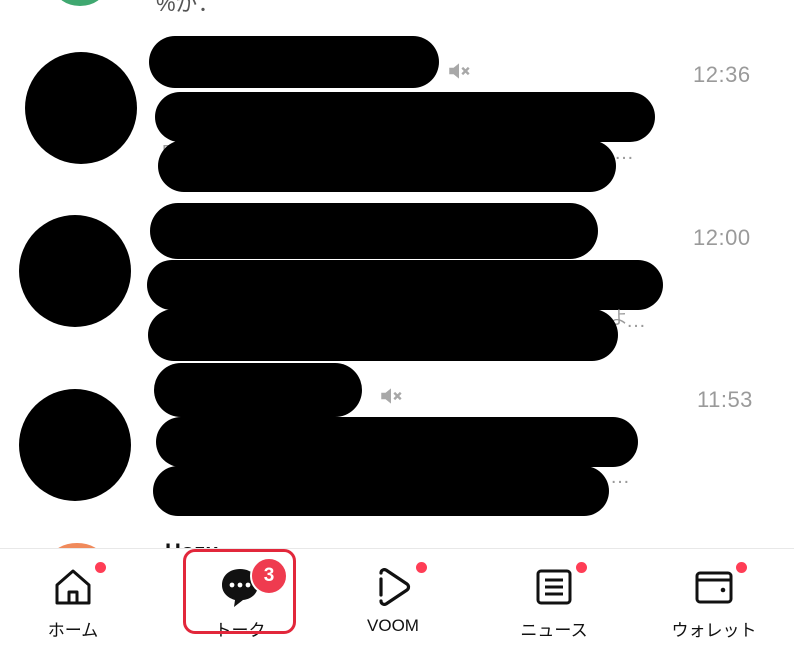  I want to click on wallet-icon, so click(714, 587).